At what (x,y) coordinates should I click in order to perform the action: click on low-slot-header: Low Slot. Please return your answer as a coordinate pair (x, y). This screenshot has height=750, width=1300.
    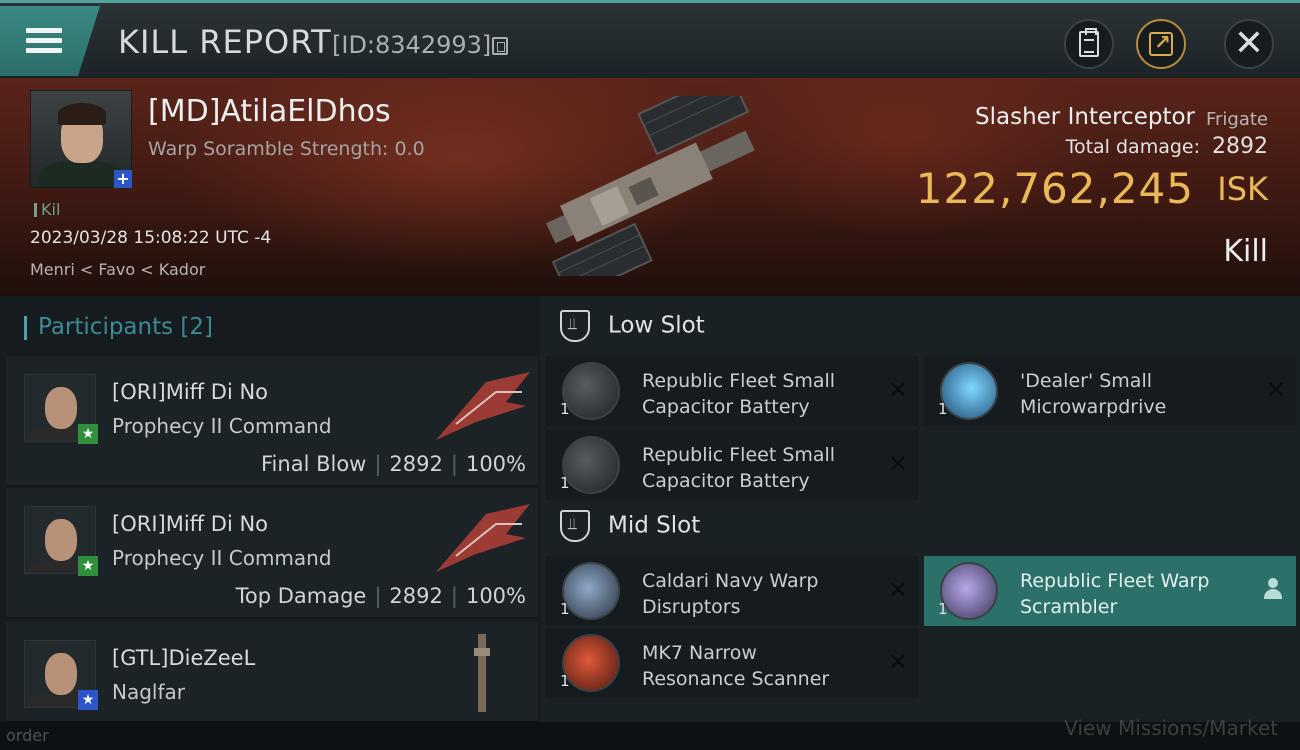
    Looking at the image, I should click on (632, 326).